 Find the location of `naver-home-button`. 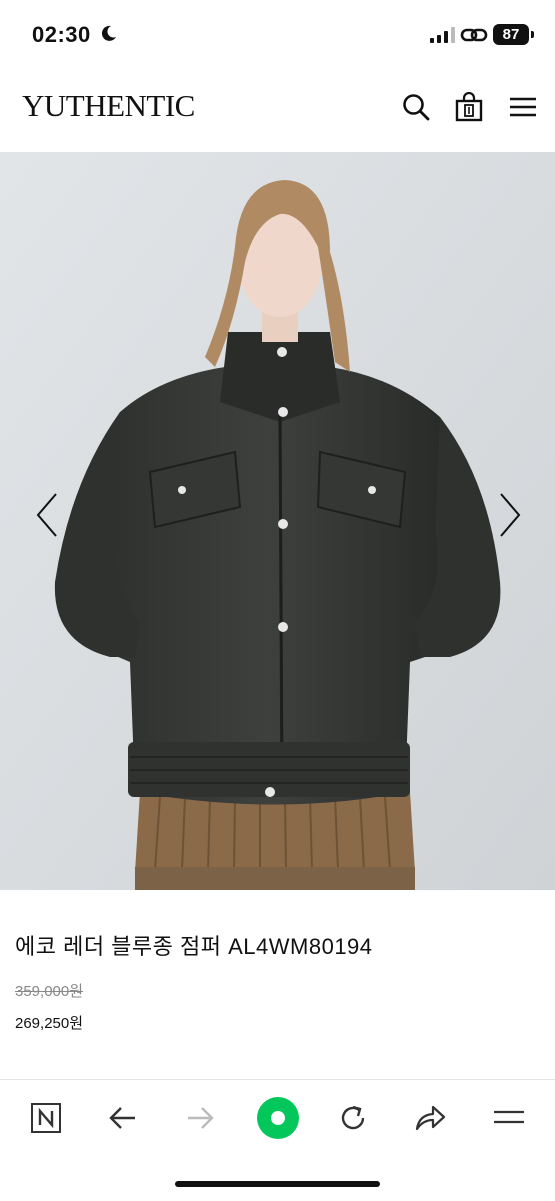

naver-home-button is located at coordinates (46, 1118).